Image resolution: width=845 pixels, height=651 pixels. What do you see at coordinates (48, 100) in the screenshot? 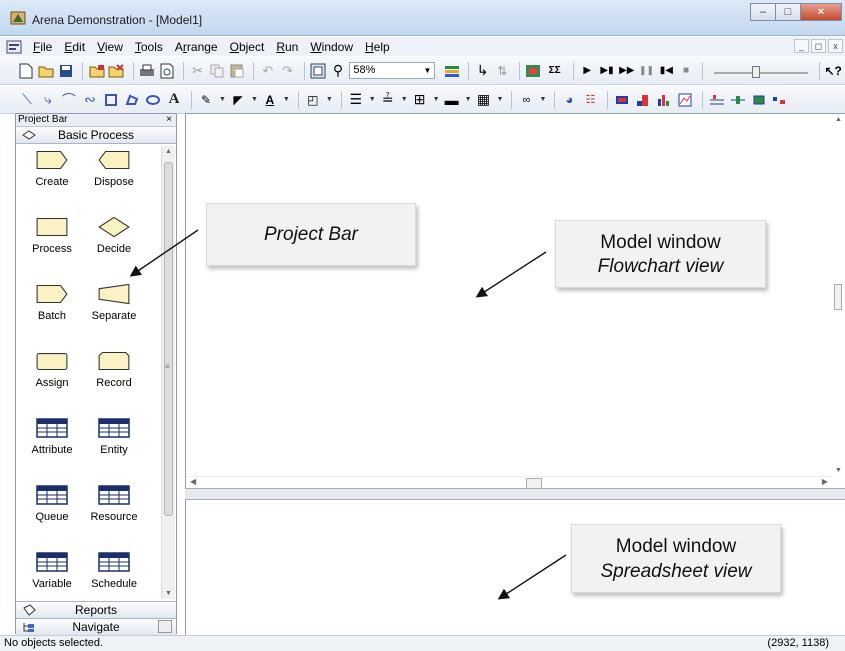
I see `polyline-icon: ⤷` at bounding box center [48, 100].